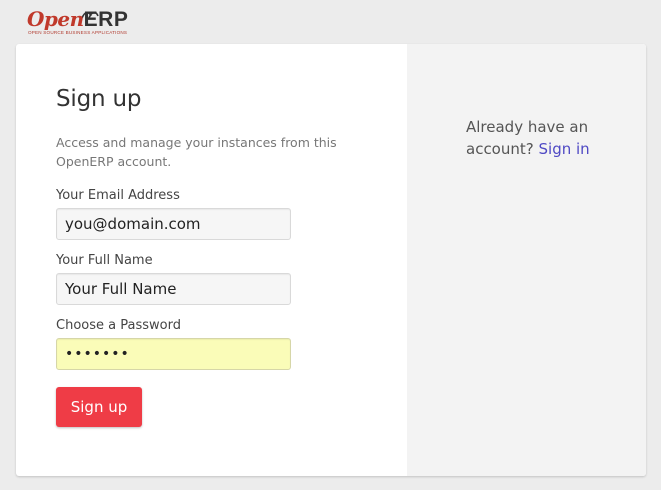 This screenshot has width=661, height=490. Describe the element at coordinates (173, 224) in the screenshot. I see `email-field` at that location.